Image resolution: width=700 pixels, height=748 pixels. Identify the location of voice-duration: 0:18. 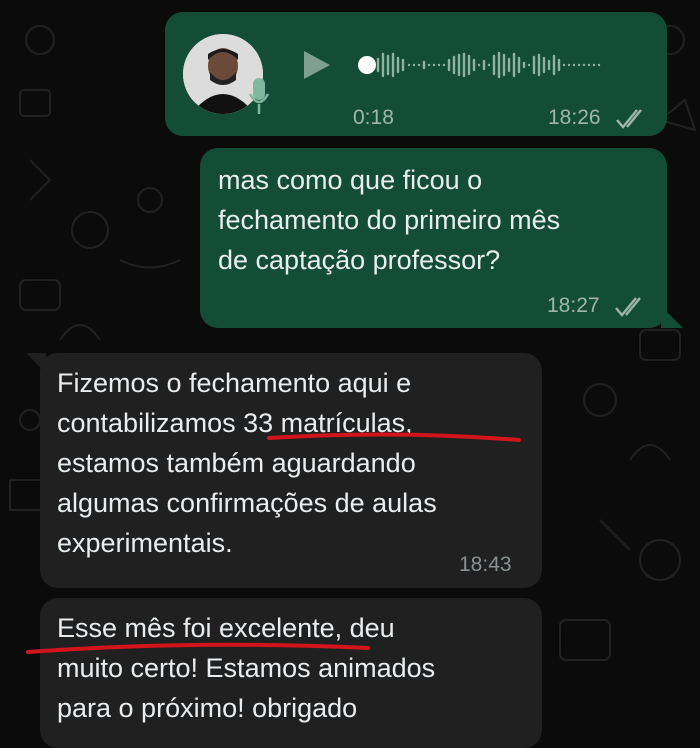
(373, 117).